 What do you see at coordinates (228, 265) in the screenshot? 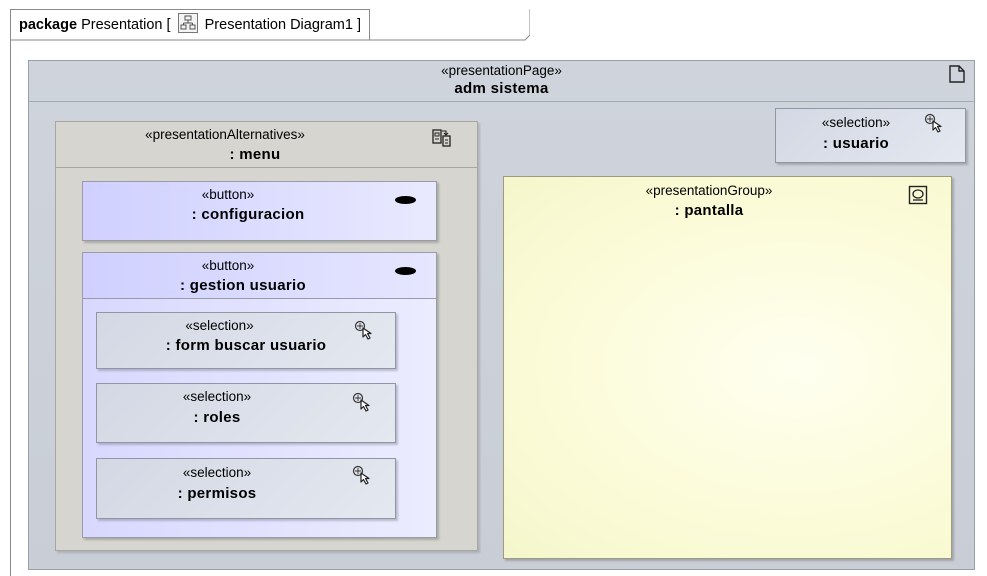
I see `gestion-usuario-stereotype: «button»` at bounding box center [228, 265].